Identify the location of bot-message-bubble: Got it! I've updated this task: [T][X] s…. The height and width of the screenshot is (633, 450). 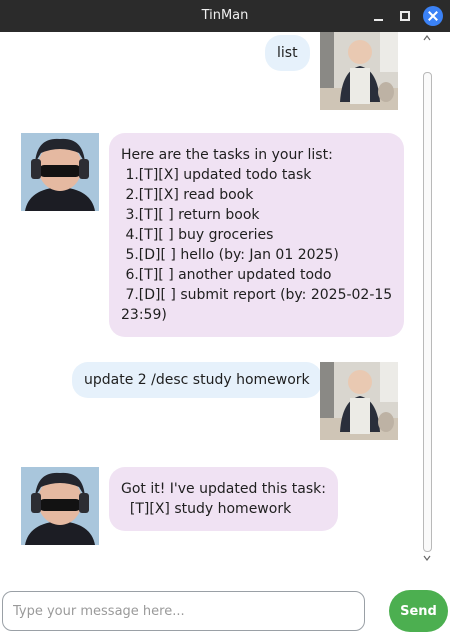
(223, 499).